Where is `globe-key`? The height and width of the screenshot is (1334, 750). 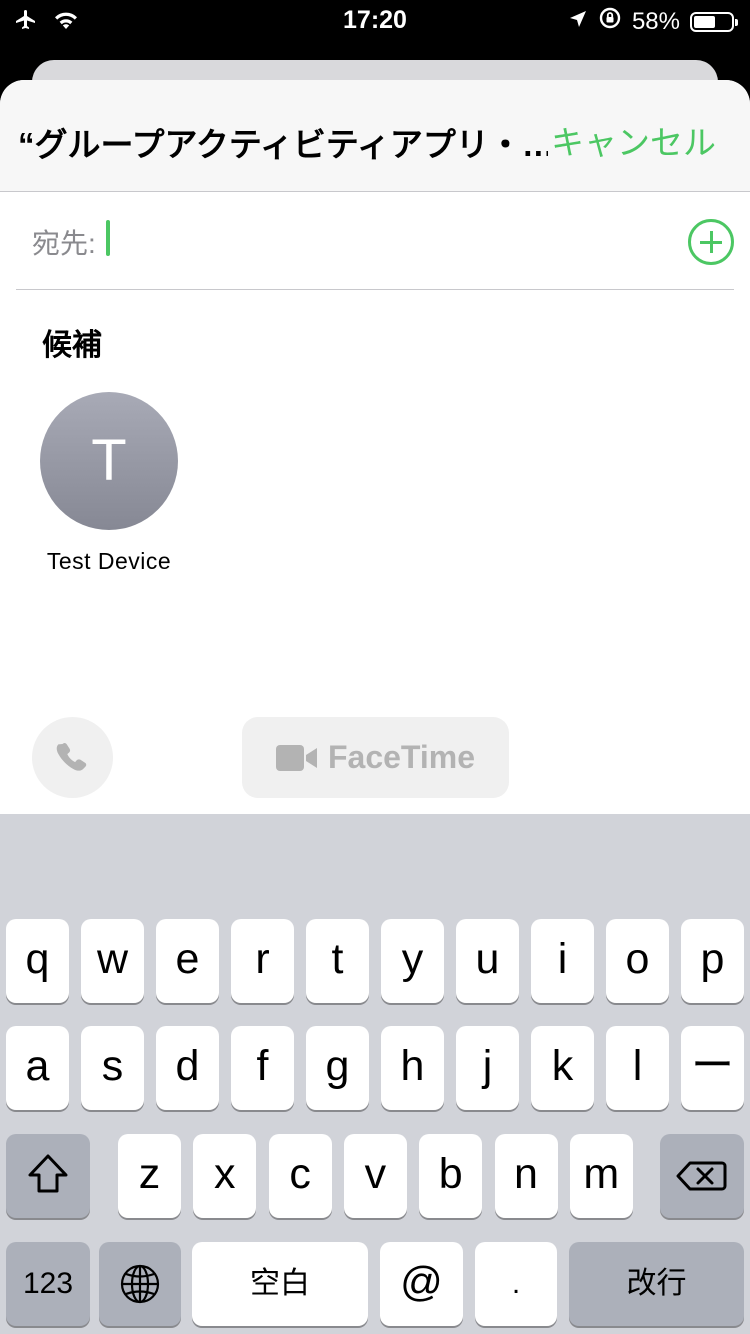 globe-key is located at coordinates (140, 1284).